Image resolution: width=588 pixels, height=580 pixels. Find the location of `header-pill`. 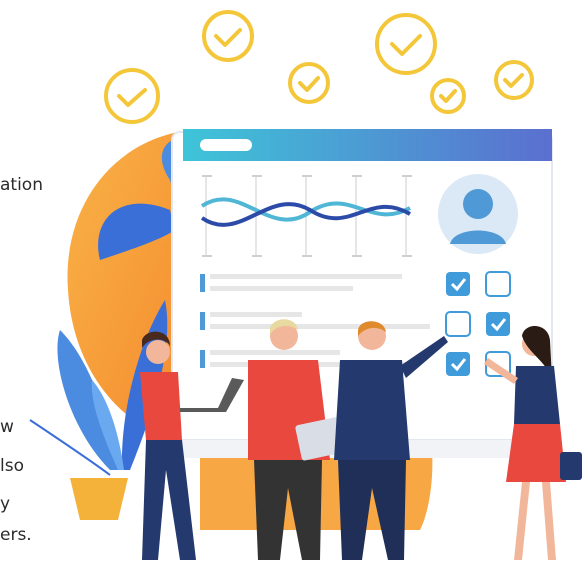

header-pill is located at coordinates (226, 145).